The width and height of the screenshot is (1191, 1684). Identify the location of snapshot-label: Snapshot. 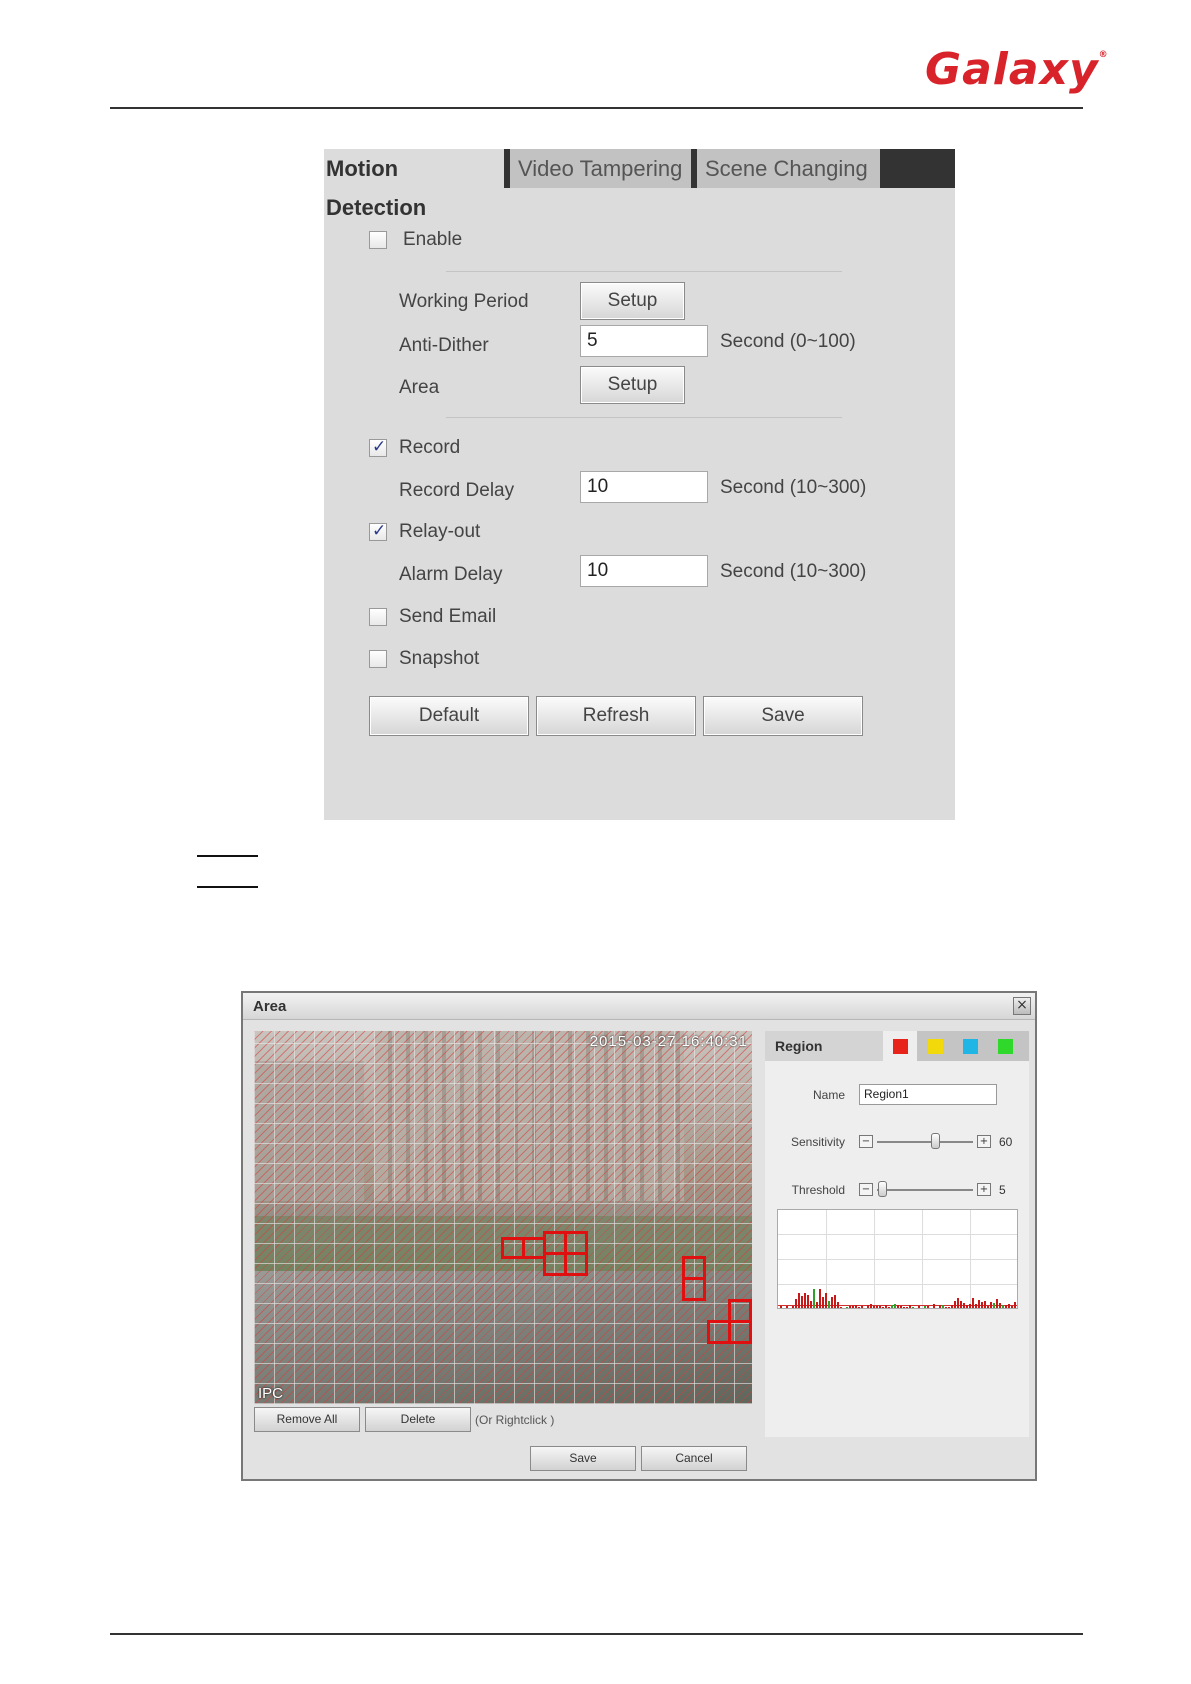
(439, 658).